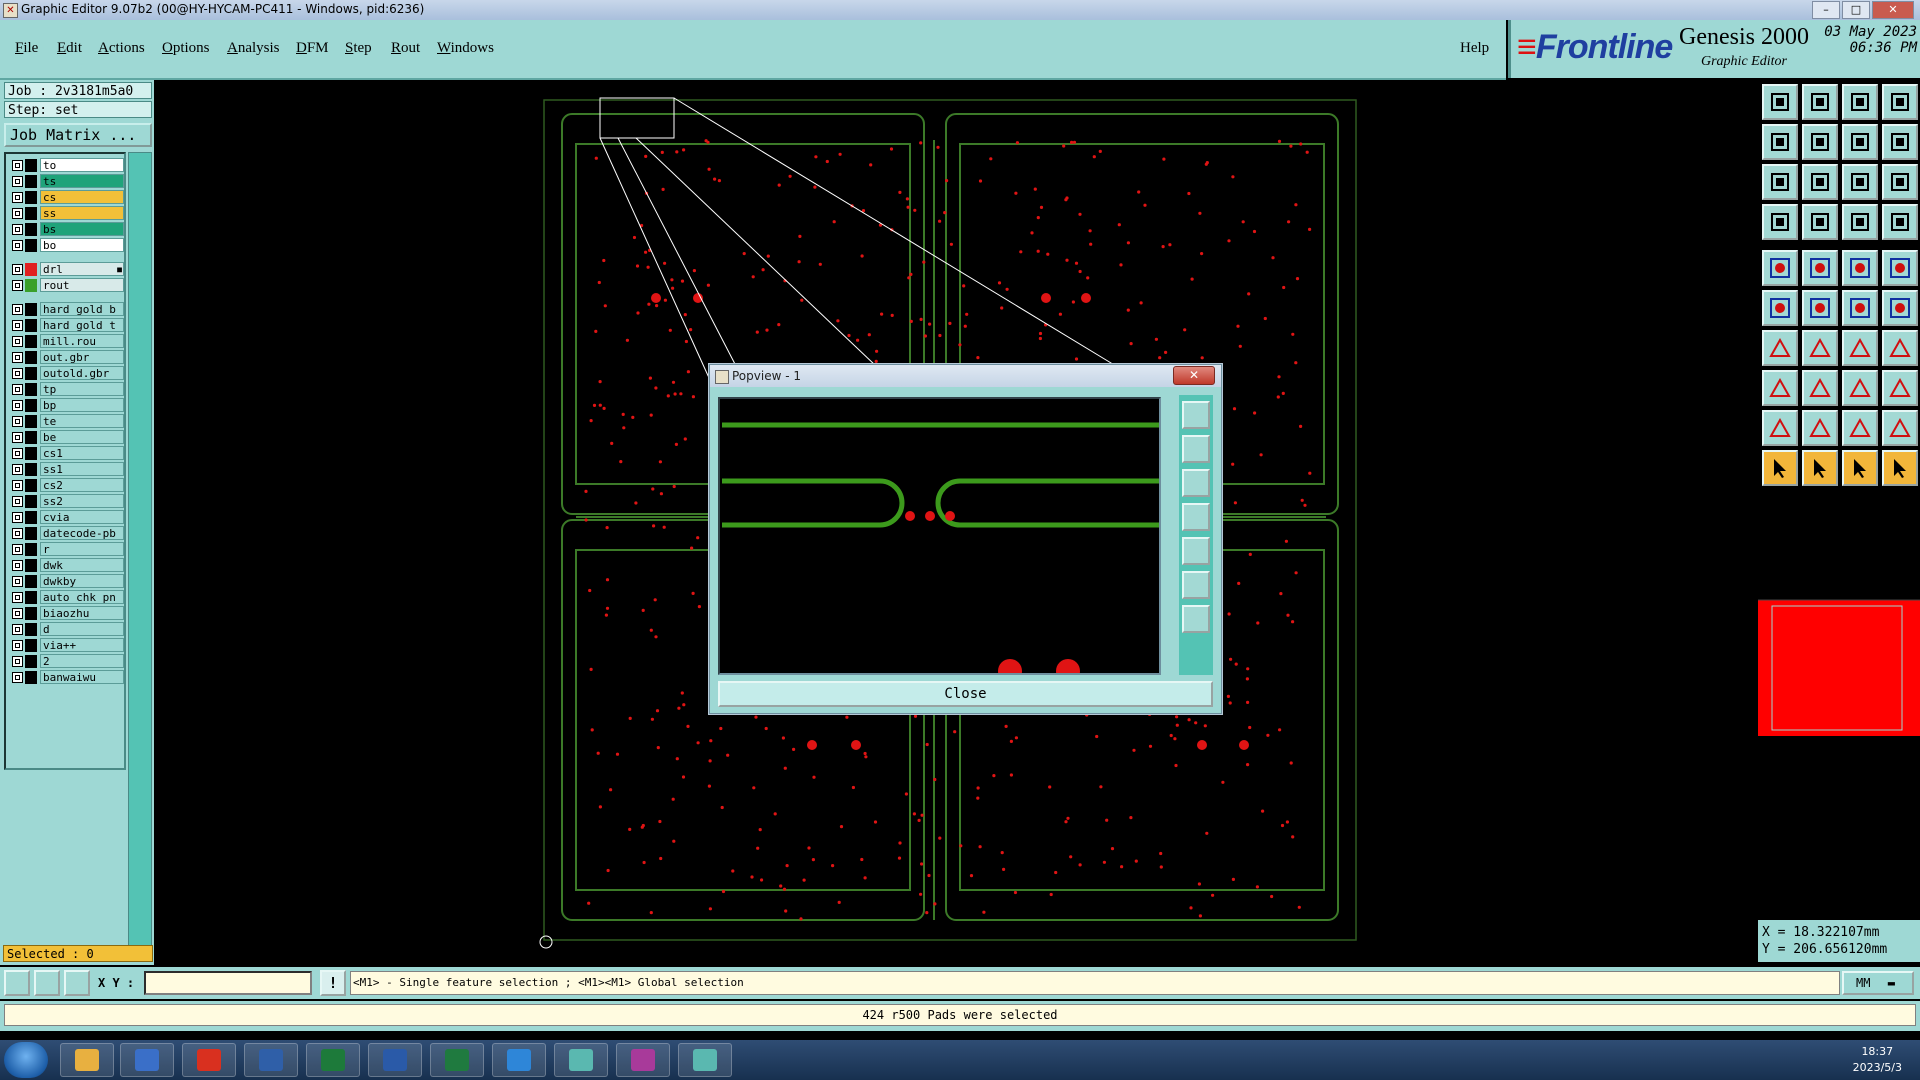 This screenshot has height=1080, width=1920. Describe the element at coordinates (67, 269) in the screenshot. I see `layer-row-drl: drl ■` at that location.